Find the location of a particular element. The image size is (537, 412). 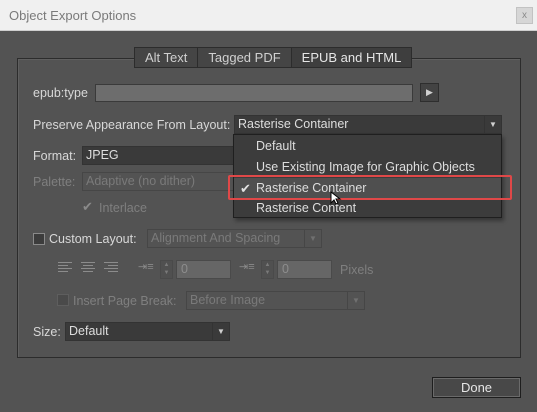

preserve-appearance-select: Rasterise Container ▼ is located at coordinates (368, 124).